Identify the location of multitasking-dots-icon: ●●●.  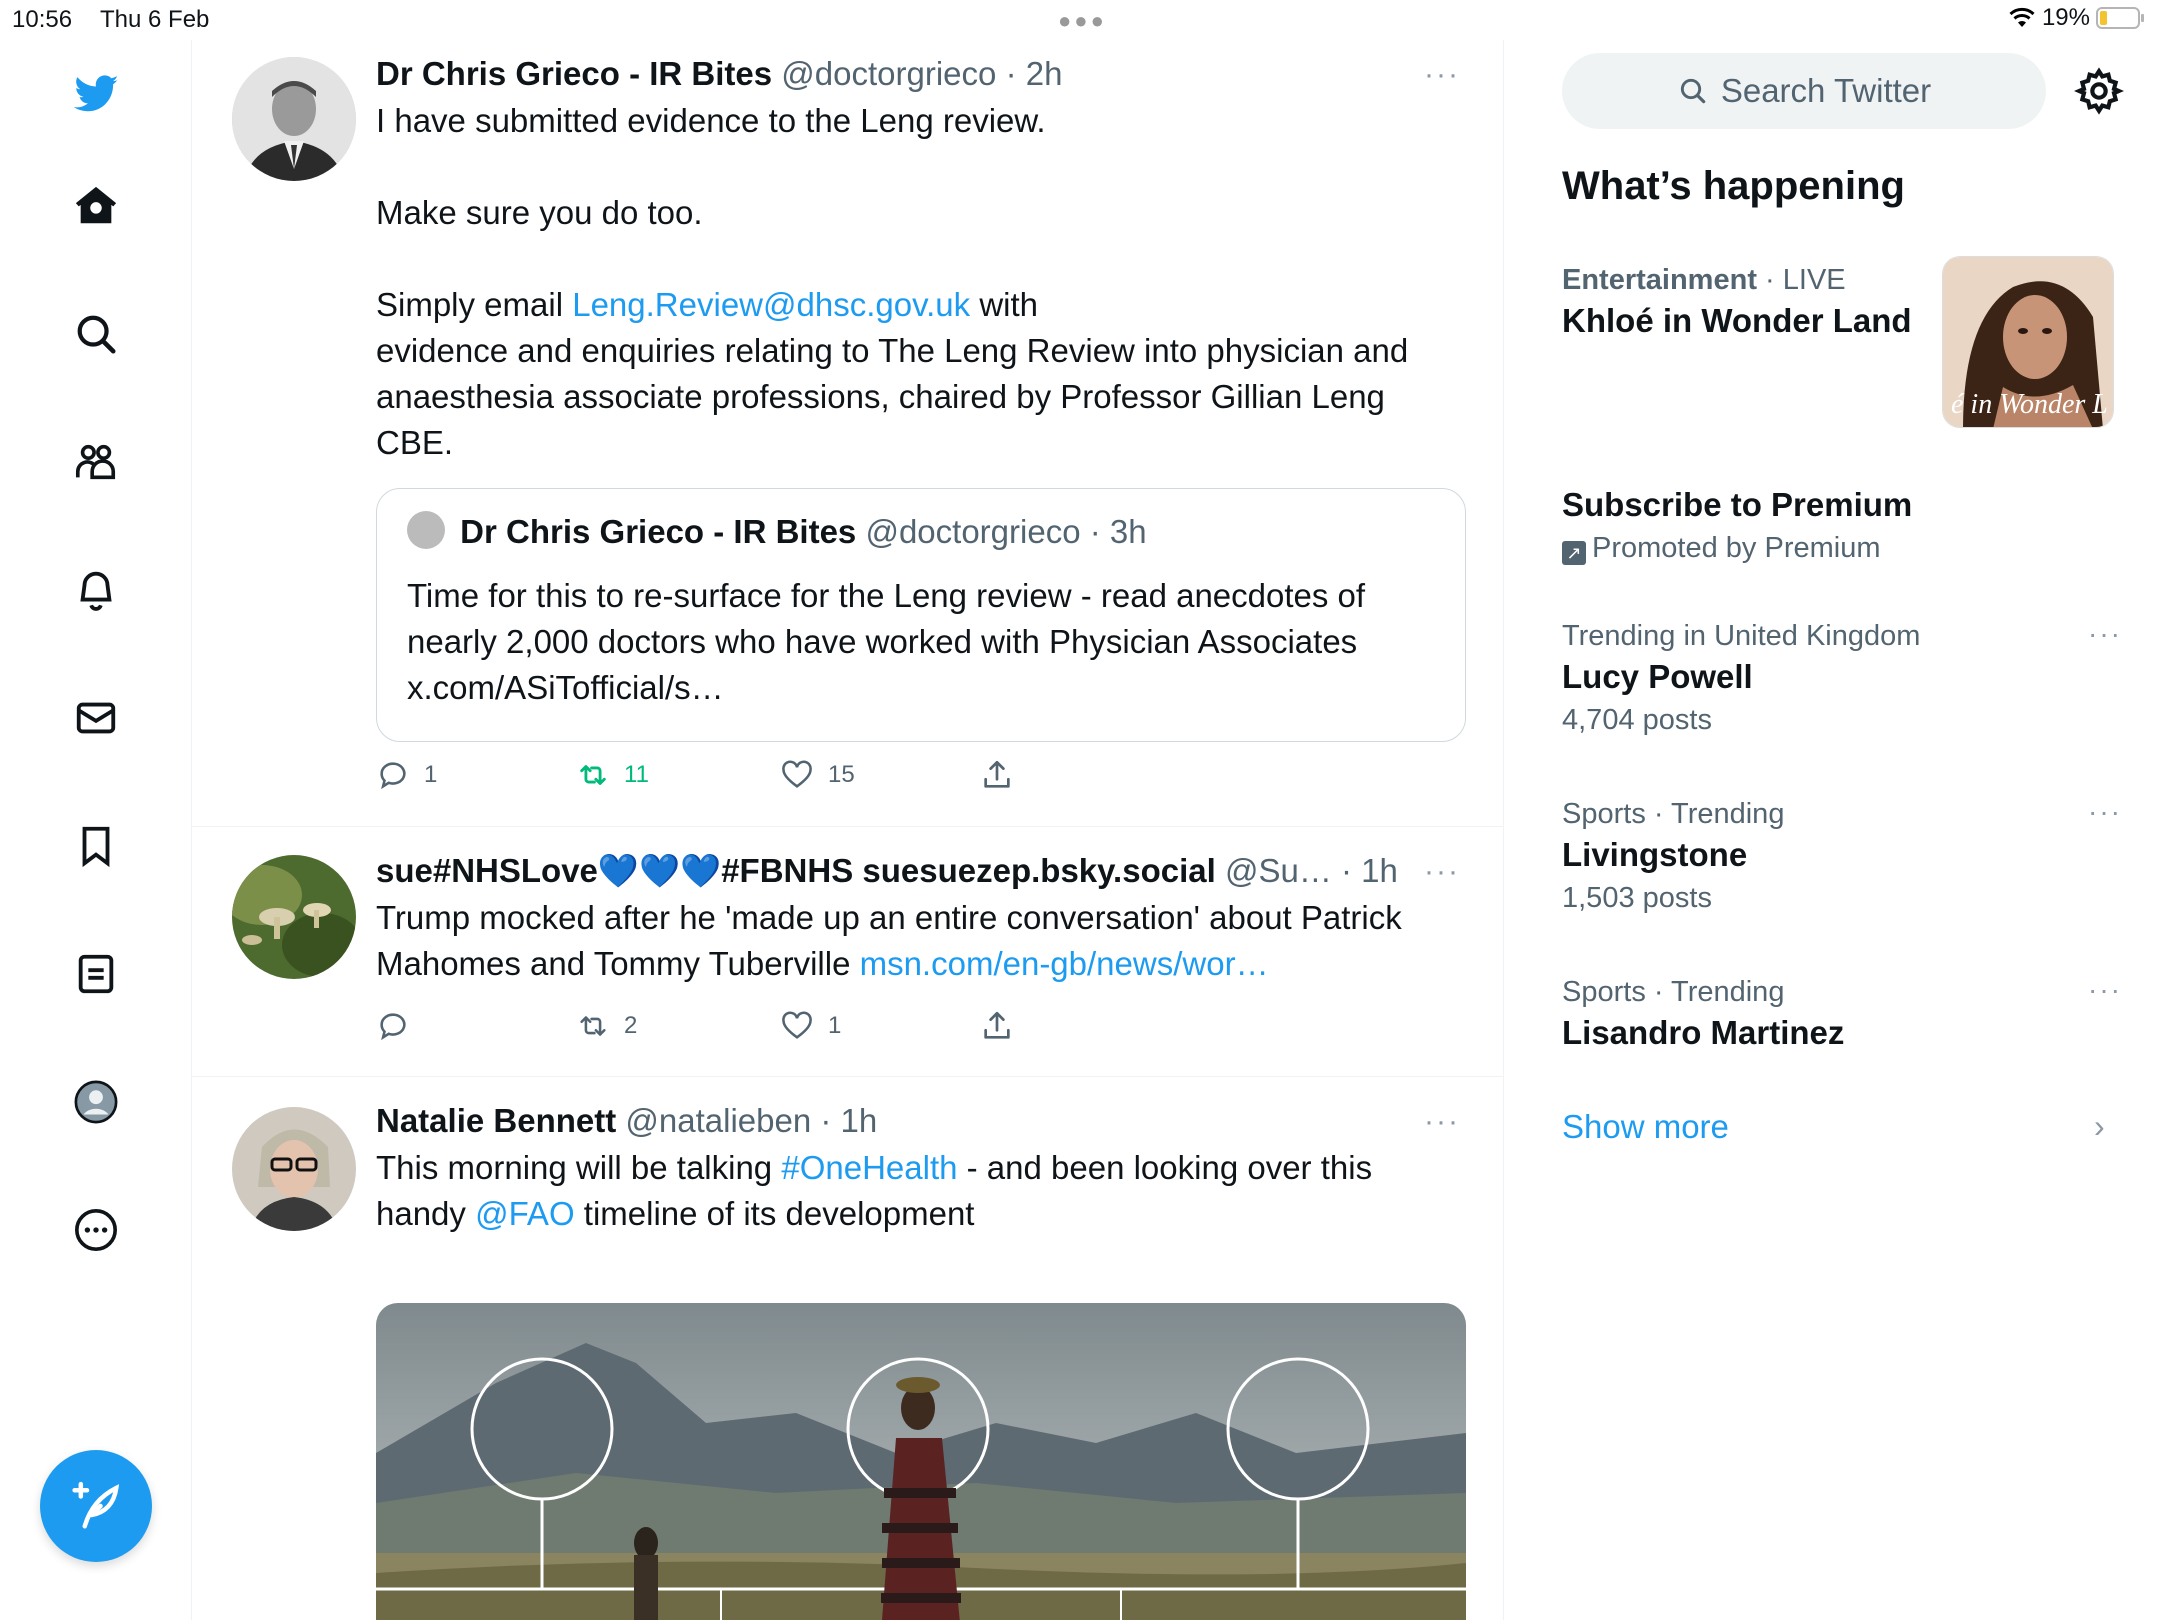
(1082, 21).